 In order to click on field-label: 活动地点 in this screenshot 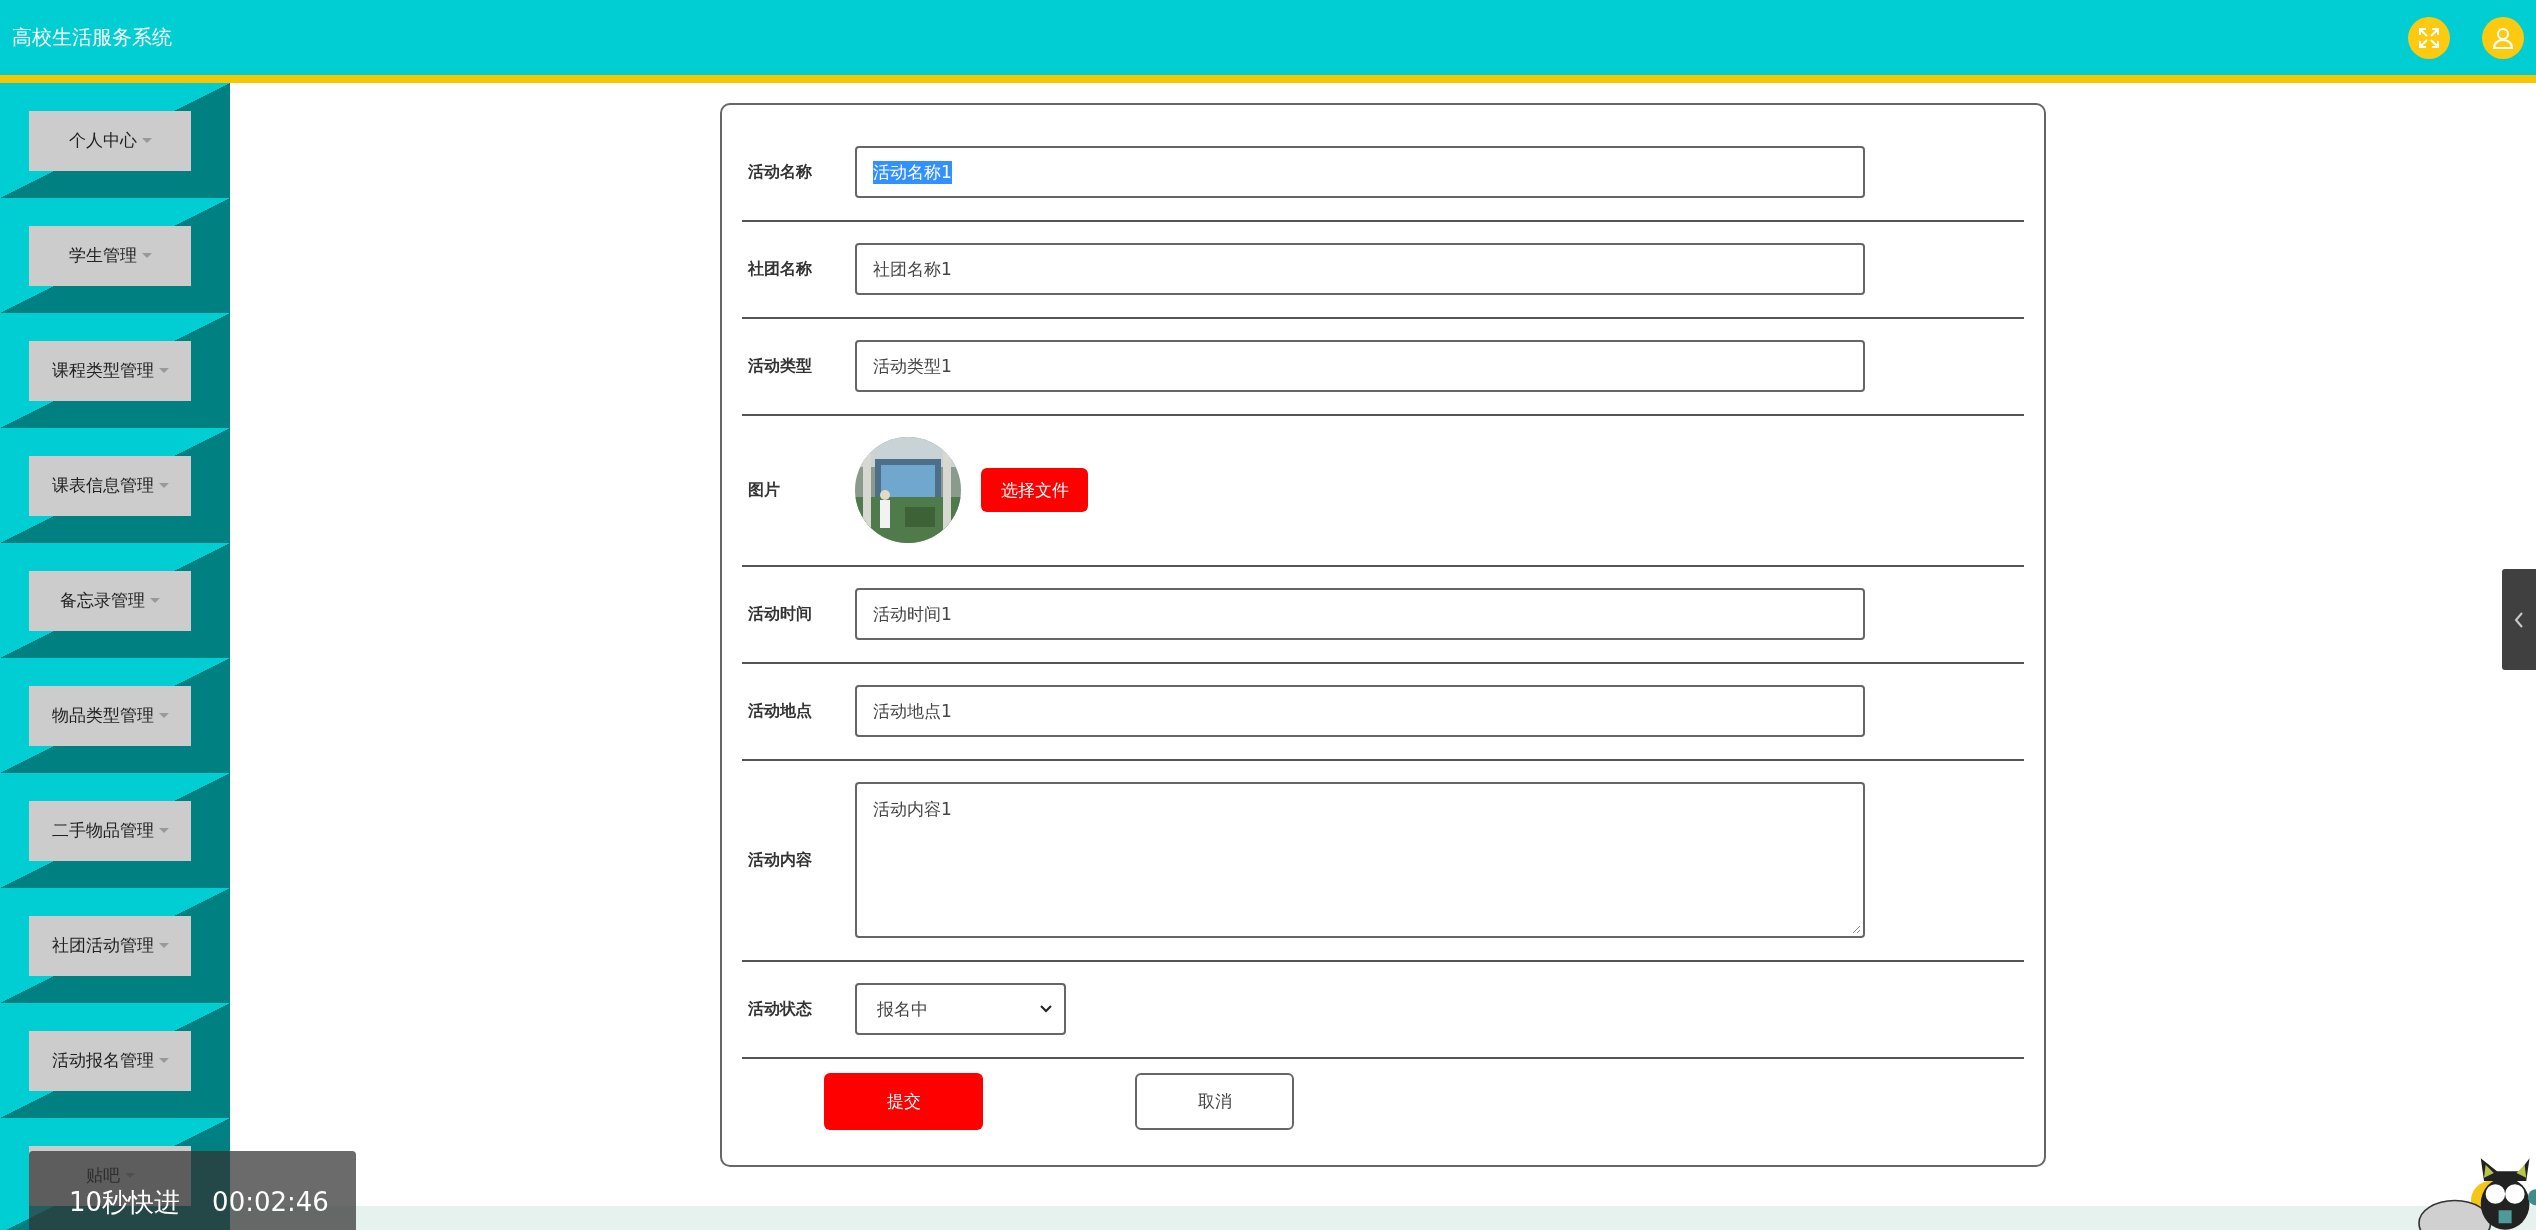, I will do `click(780, 711)`.